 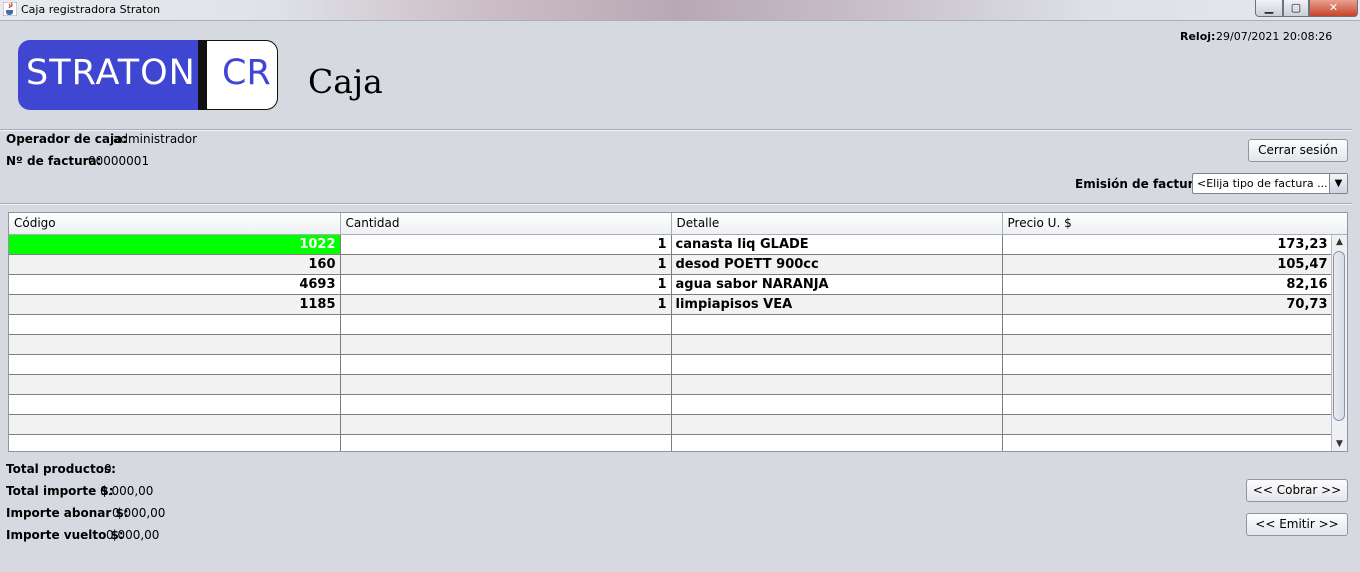 What do you see at coordinates (1167, 264) in the screenshot?
I see `cell-price: 105,47` at bounding box center [1167, 264].